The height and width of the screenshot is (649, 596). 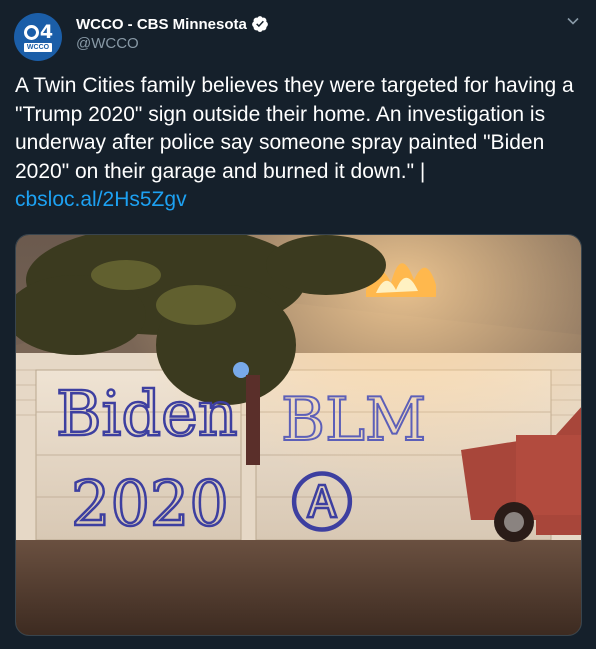 I want to click on avatar: 4 WCCO, so click(x=38, y=37).